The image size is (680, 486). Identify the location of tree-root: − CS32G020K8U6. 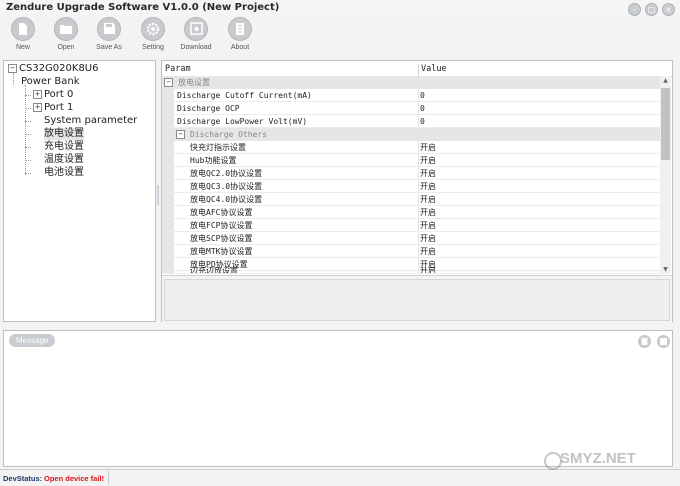
(53, 69).